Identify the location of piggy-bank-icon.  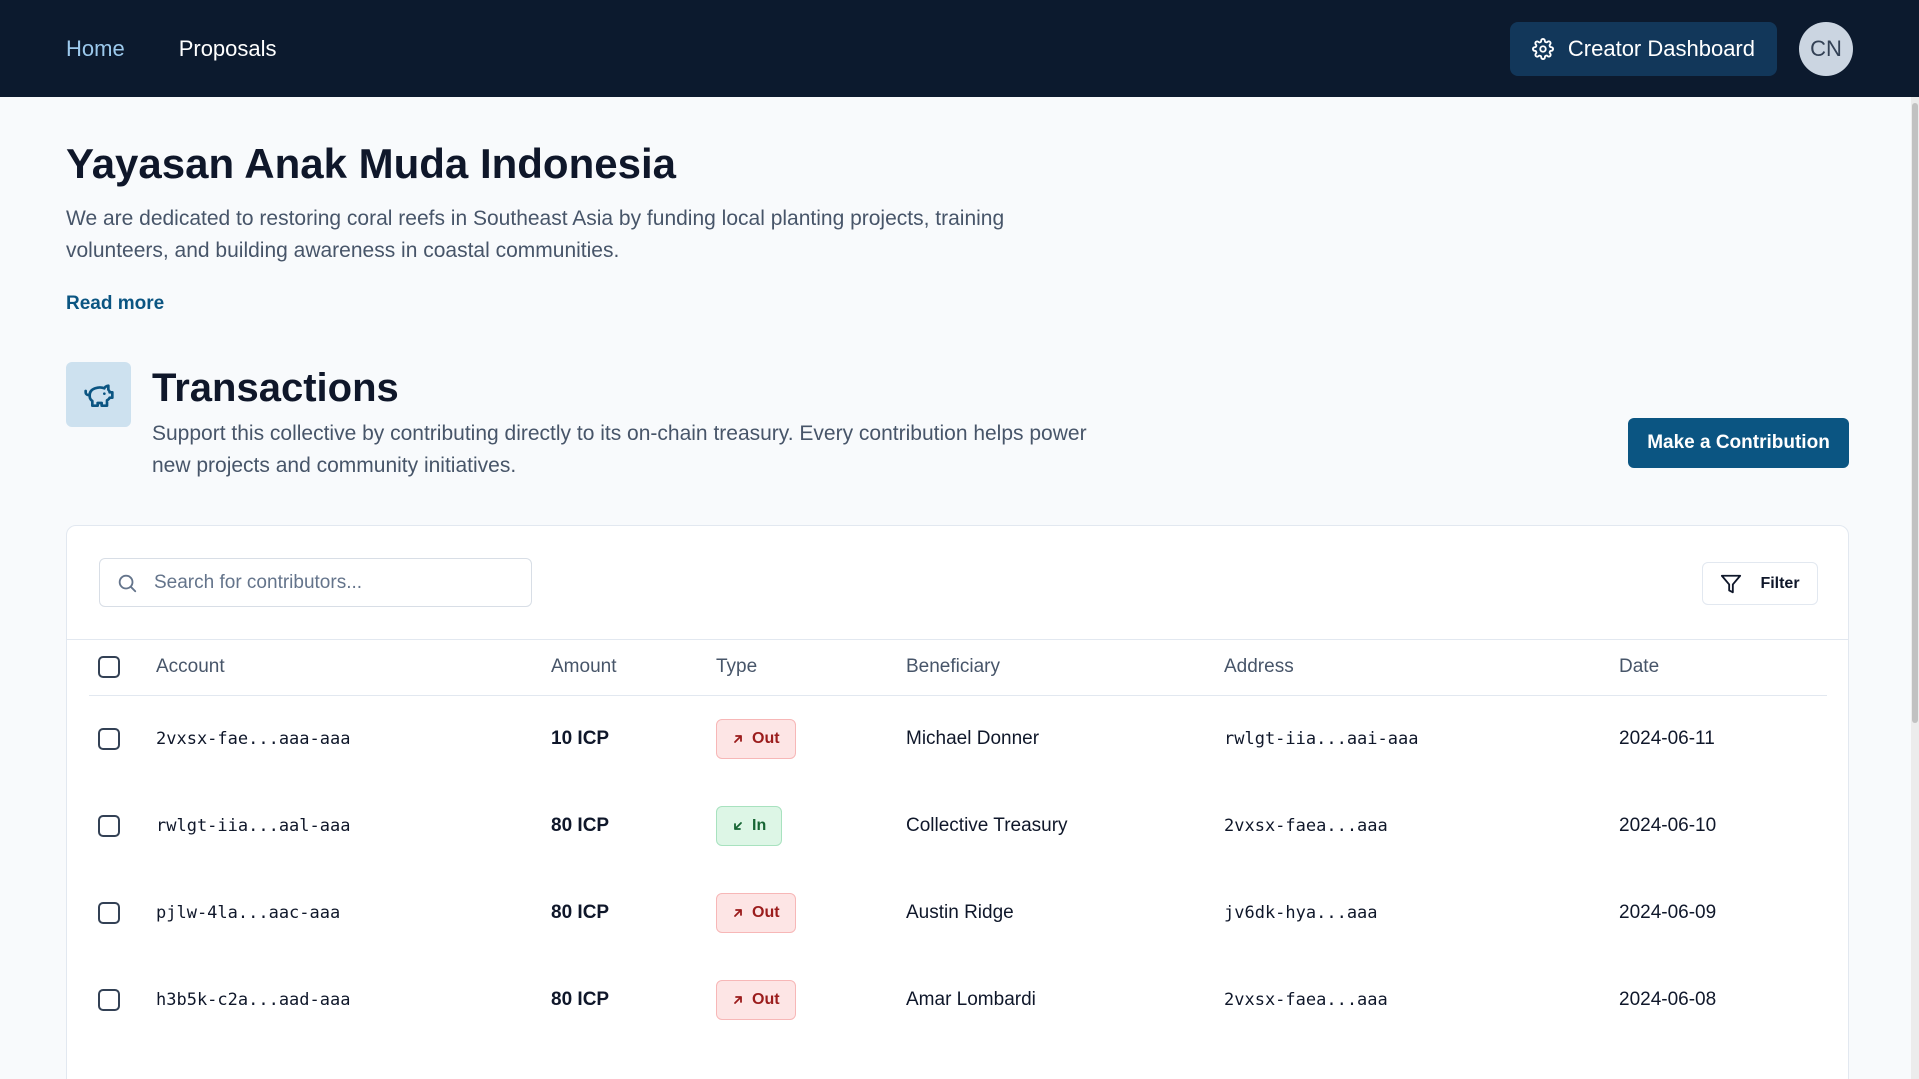
(98, 395).